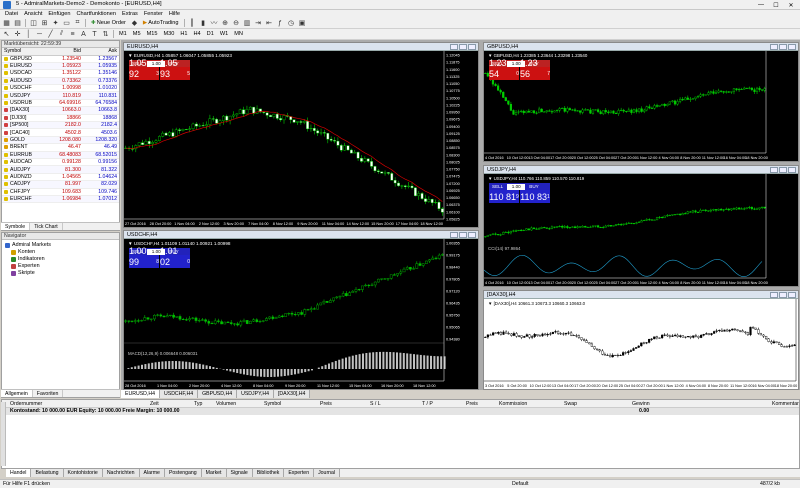 This screenshot has height=488, width=800. I want to click on tab-symbole: Symbole, so click(16, 226).